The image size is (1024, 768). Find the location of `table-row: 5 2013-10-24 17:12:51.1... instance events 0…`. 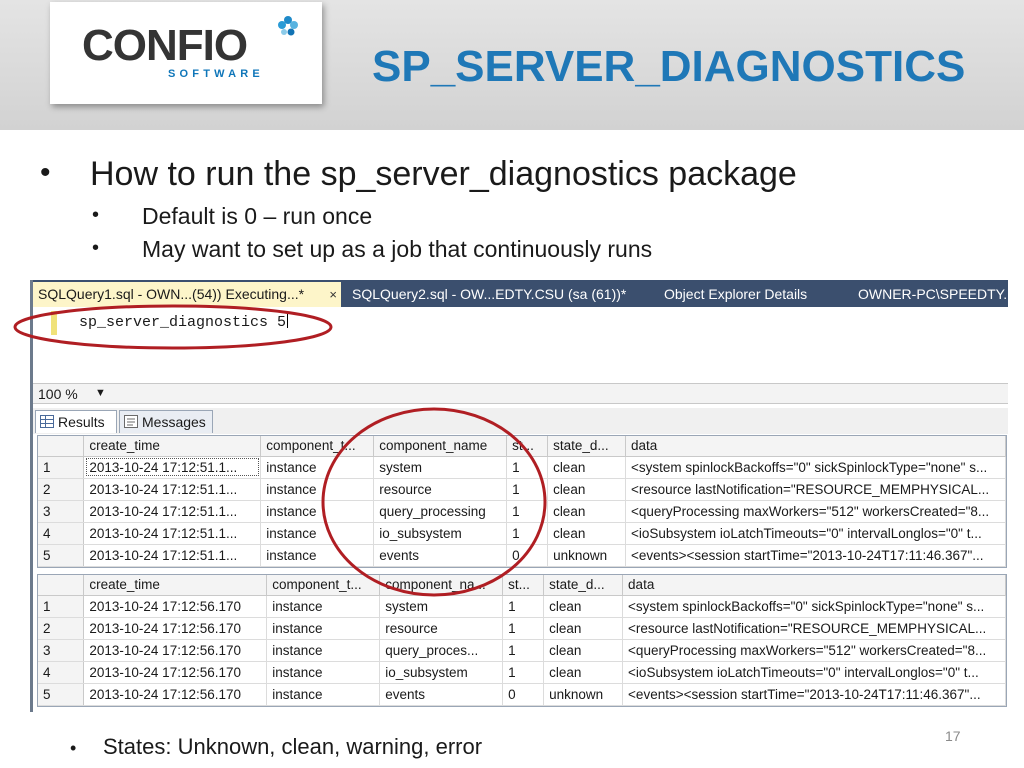

table-row: 5 2013-10-24 17:12:51.1... instance events 0… is located at coordinates (522, 555).